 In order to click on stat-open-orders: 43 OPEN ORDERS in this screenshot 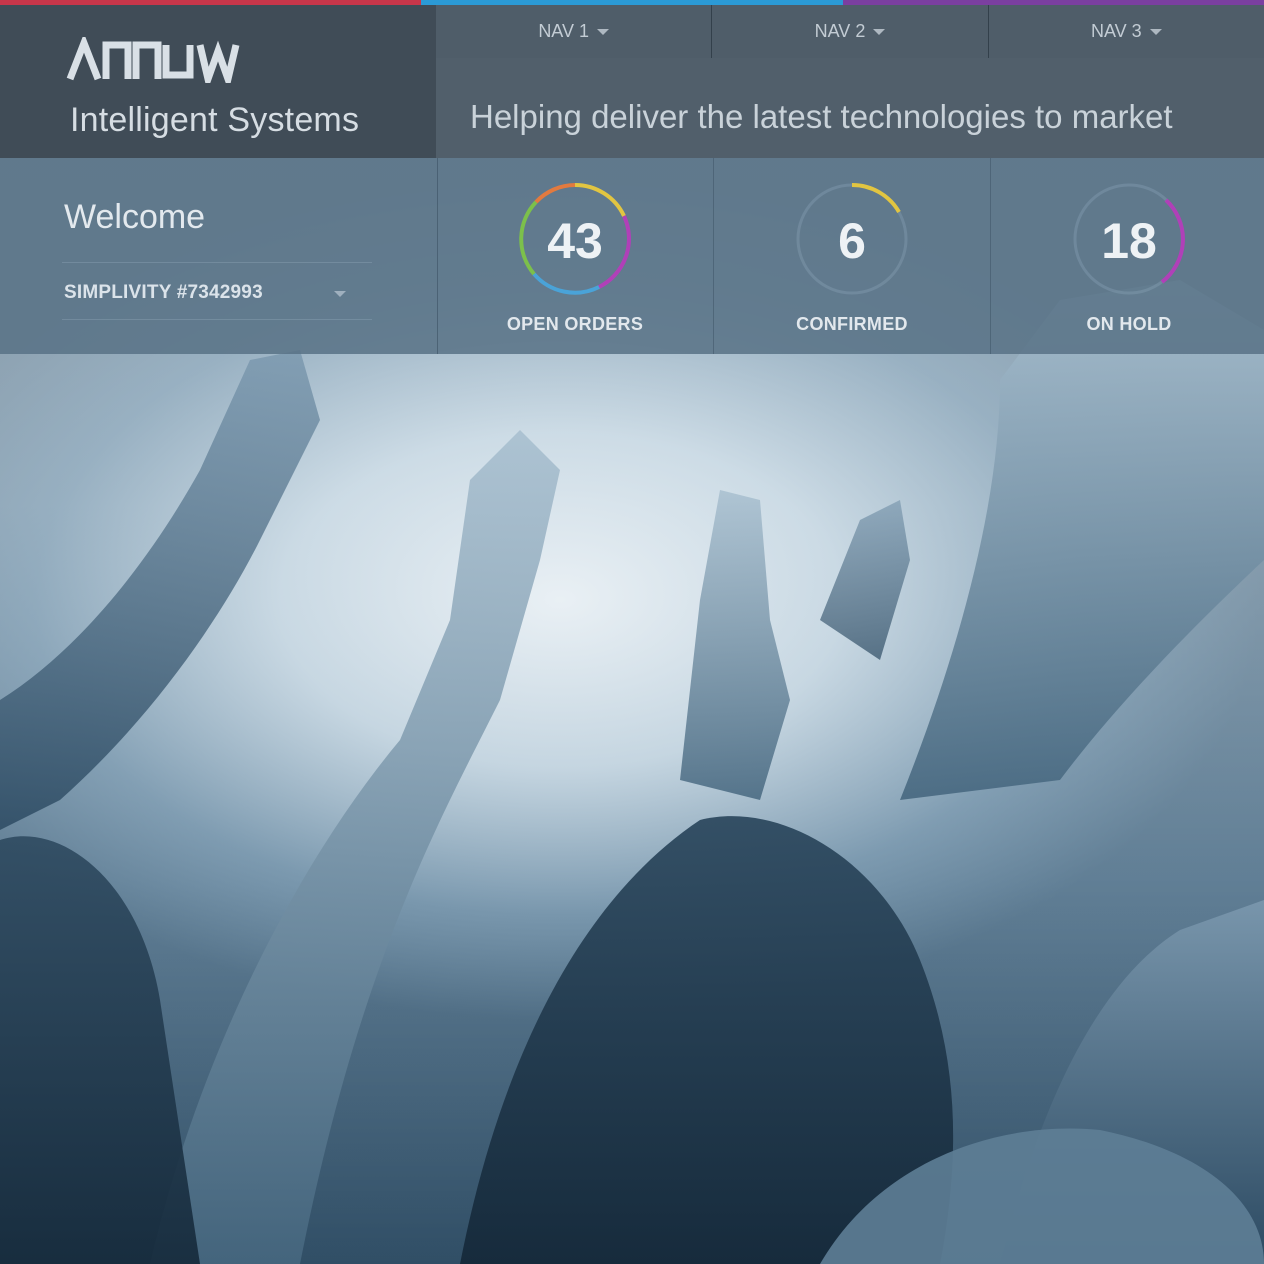, I will do `click(575, 256)`.